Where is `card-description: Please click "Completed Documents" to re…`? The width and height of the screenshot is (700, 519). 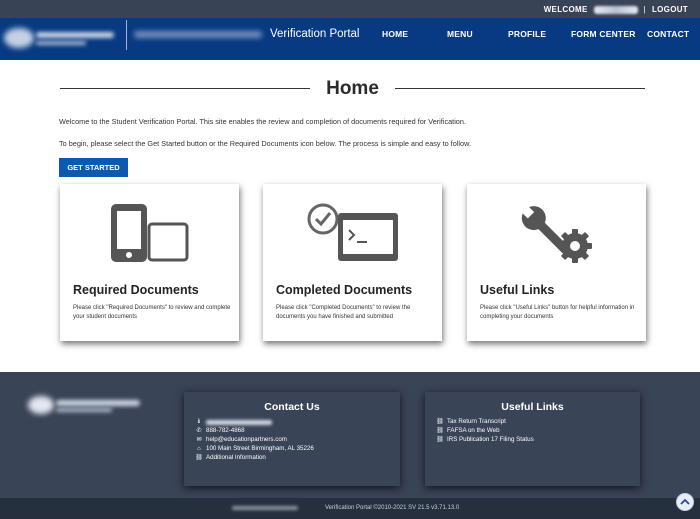 card-description: Please click "Completed Documents" to re… is located at coordinates (343, 312).